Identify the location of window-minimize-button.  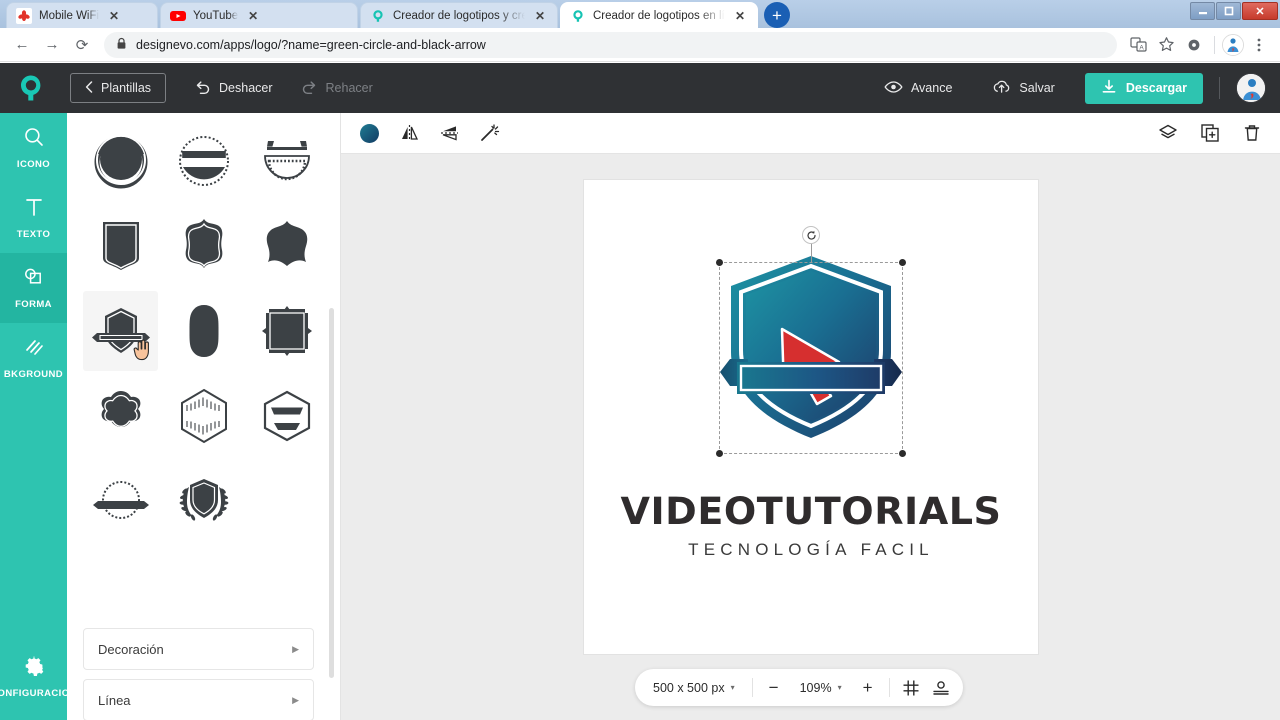
(1202, 11).